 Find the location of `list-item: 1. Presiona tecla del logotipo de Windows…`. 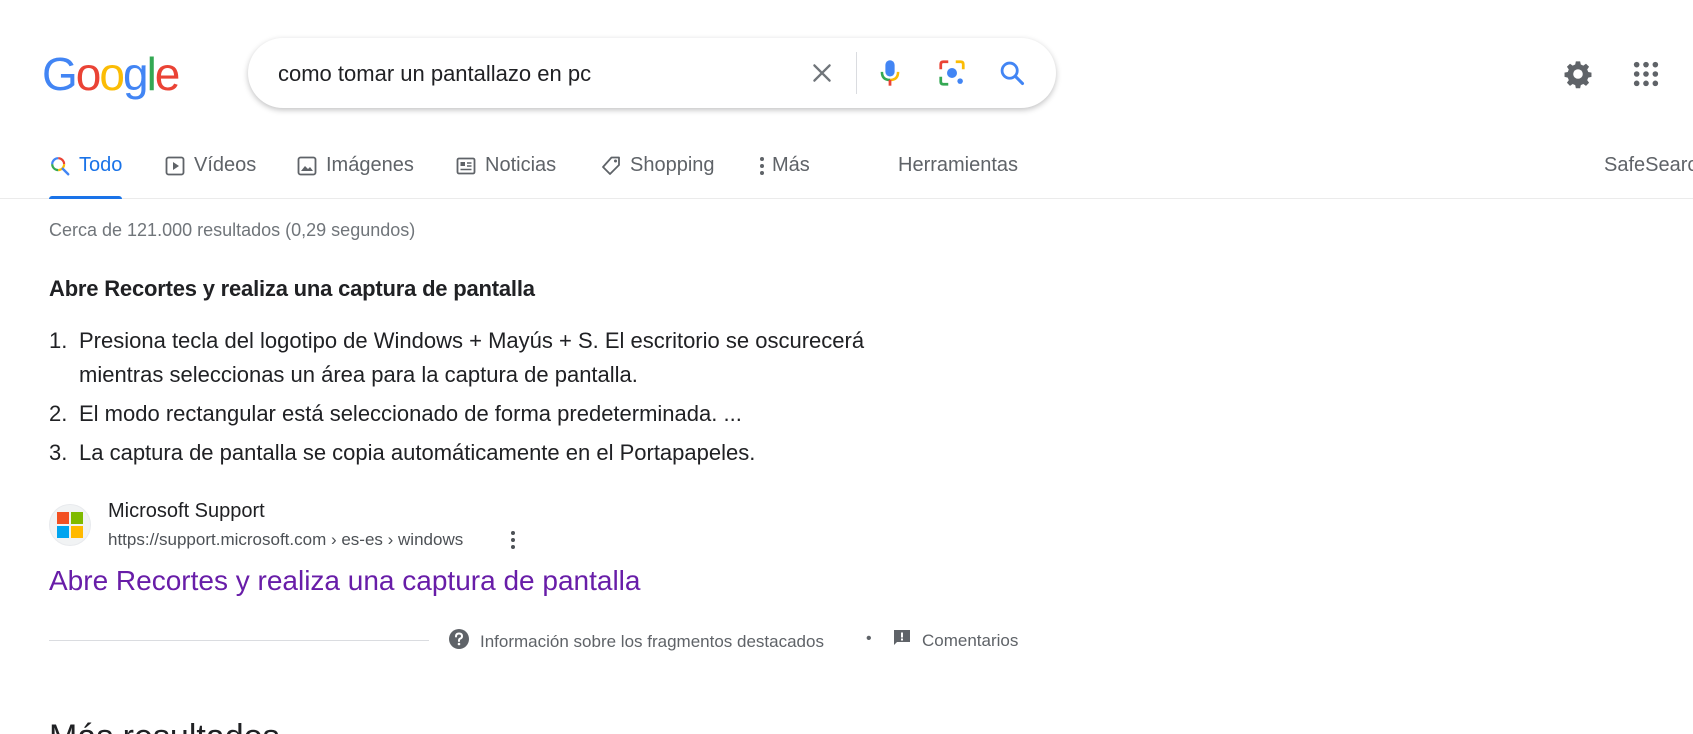

list-item: 1. Presiona tecla del logotipo de Windows… is located at coordinates (499, 358).